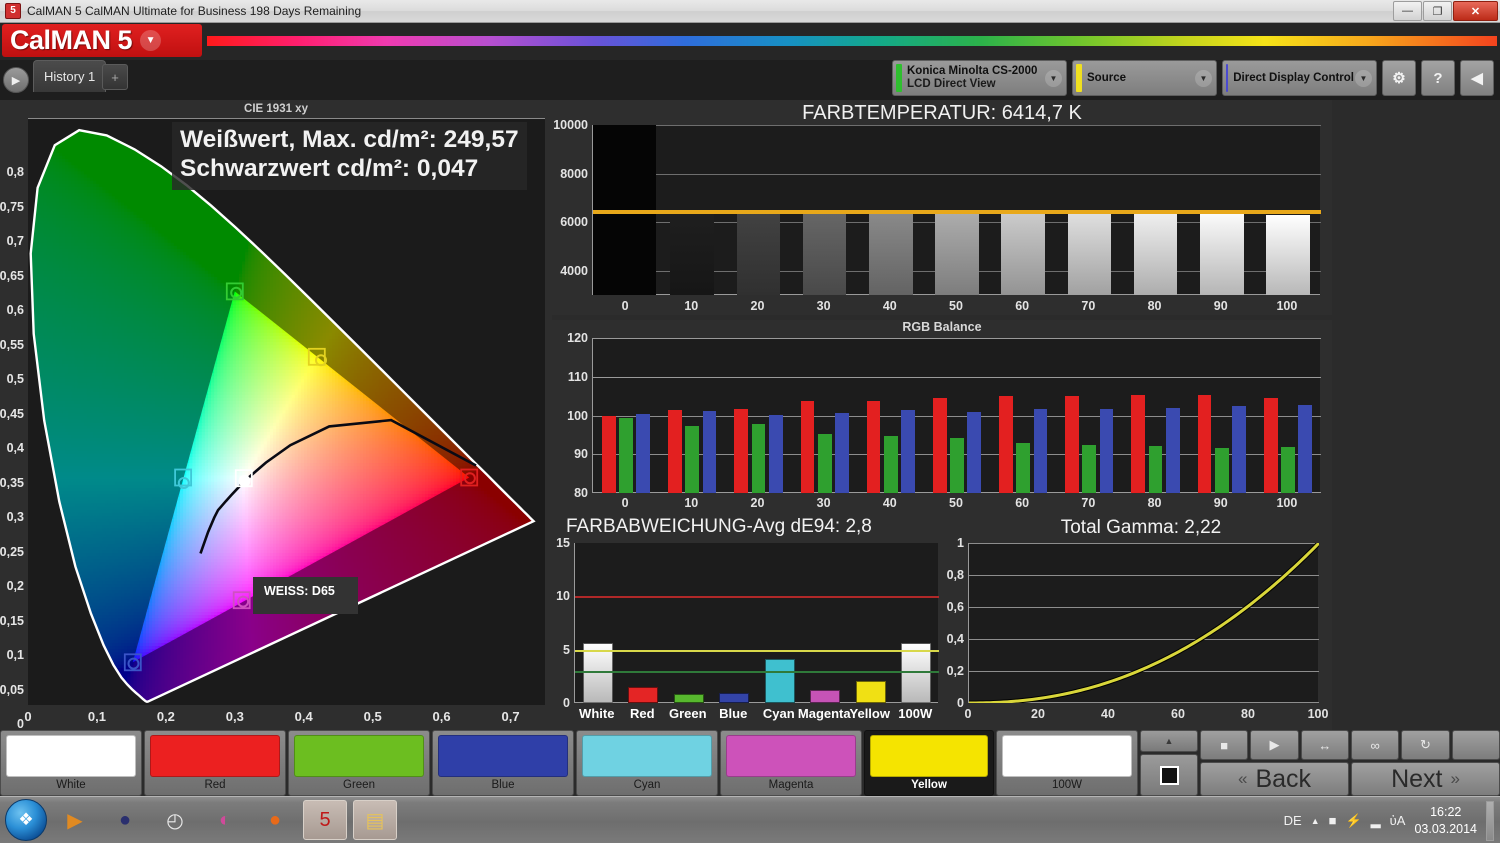 The width and height of the screenshot is (1500, 843). Describe the element at coordinates (125, 820) in the screenshot. I see `taskbar-user-account: ●` at that location.